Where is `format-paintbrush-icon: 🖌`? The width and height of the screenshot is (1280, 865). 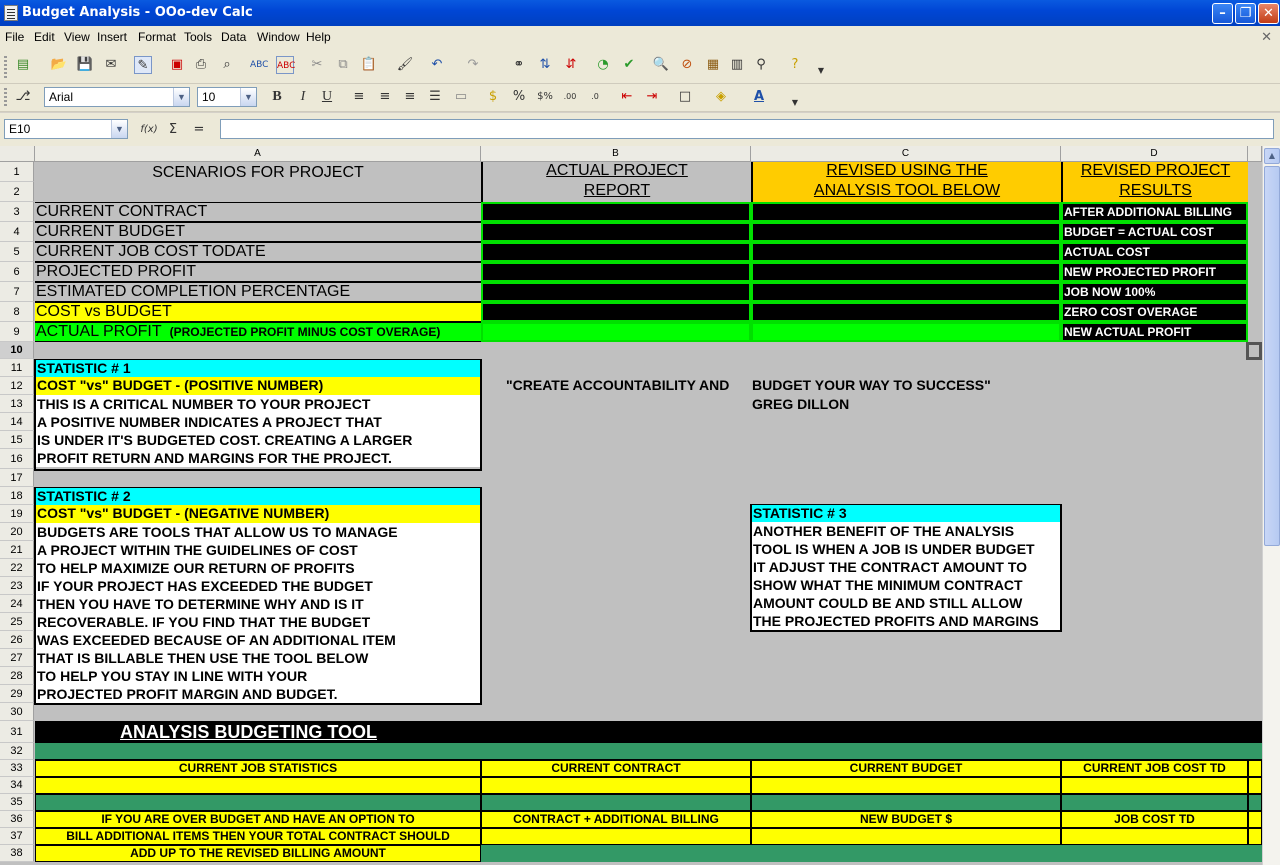 format-paintbrush-icon: 🖌 is located at coordinates (405, 65).